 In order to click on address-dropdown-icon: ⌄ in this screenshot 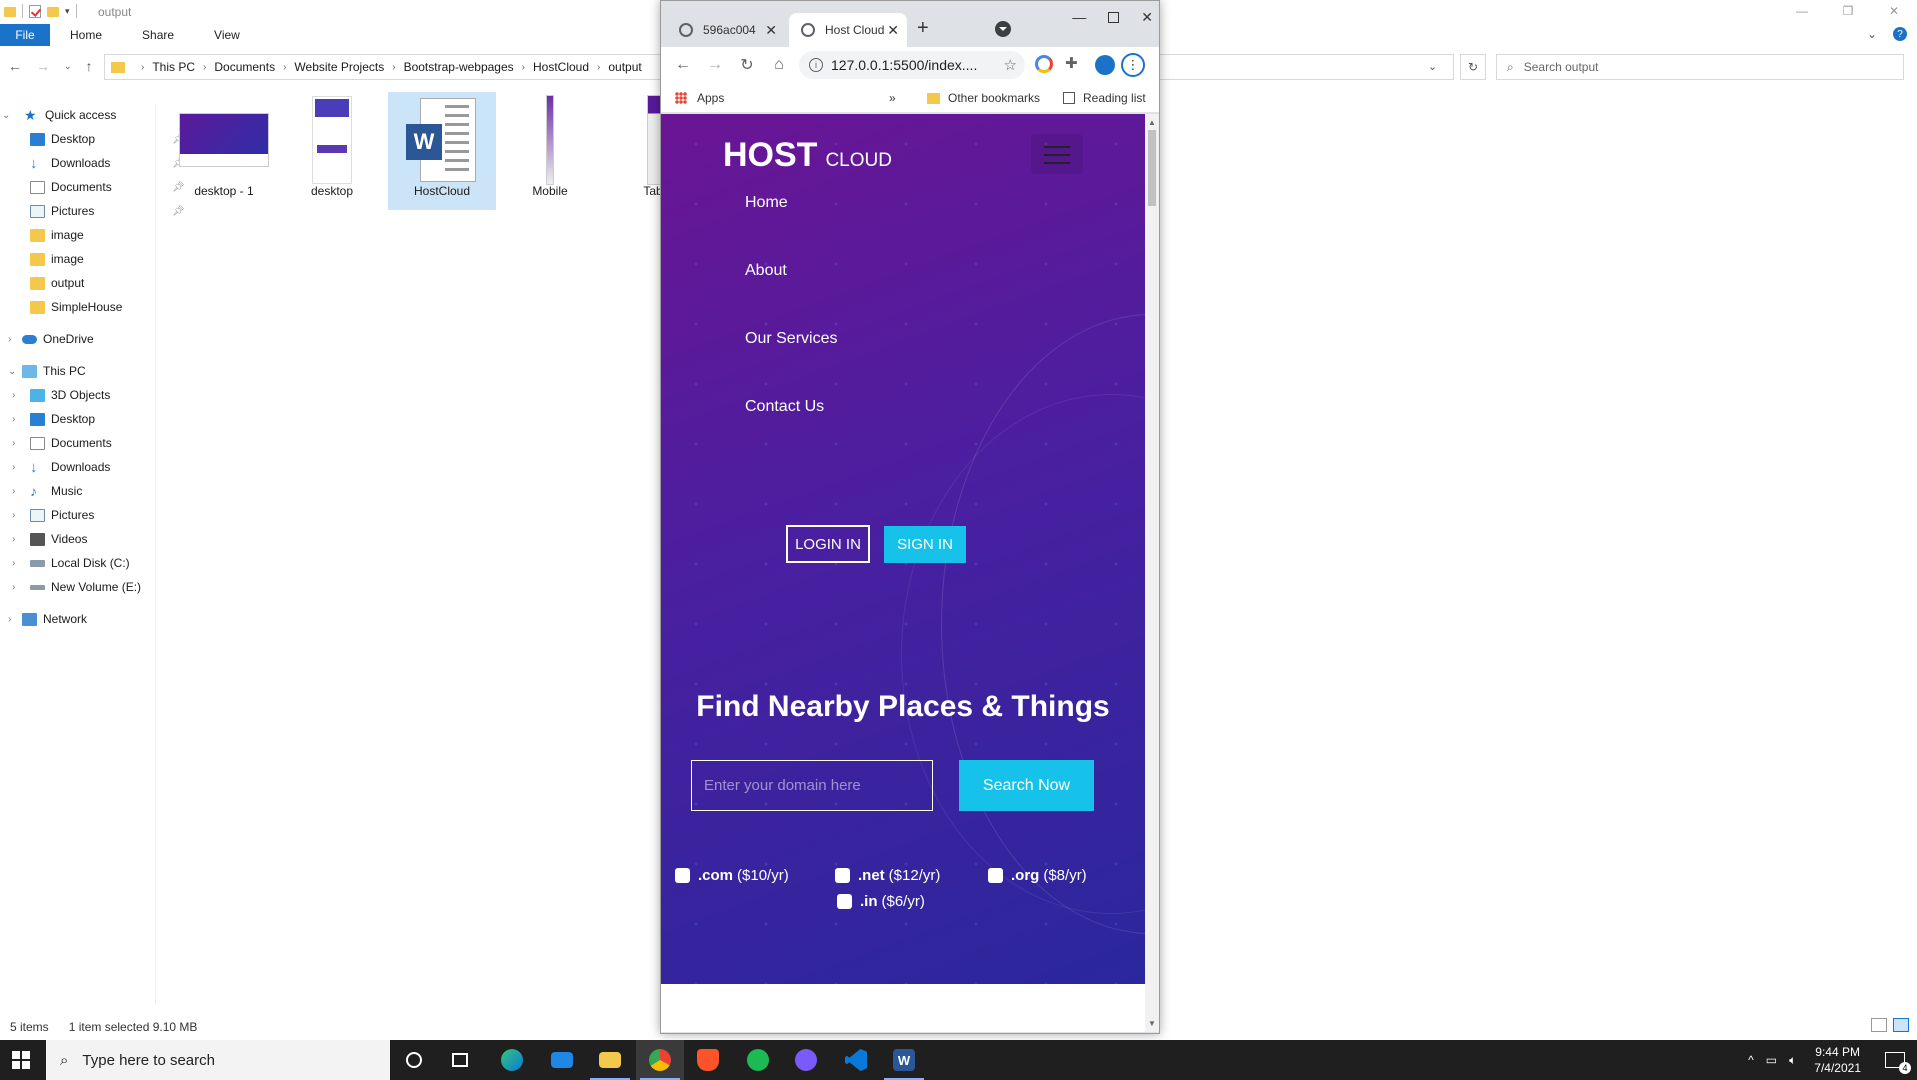, I will do `click(1432, 66)`.